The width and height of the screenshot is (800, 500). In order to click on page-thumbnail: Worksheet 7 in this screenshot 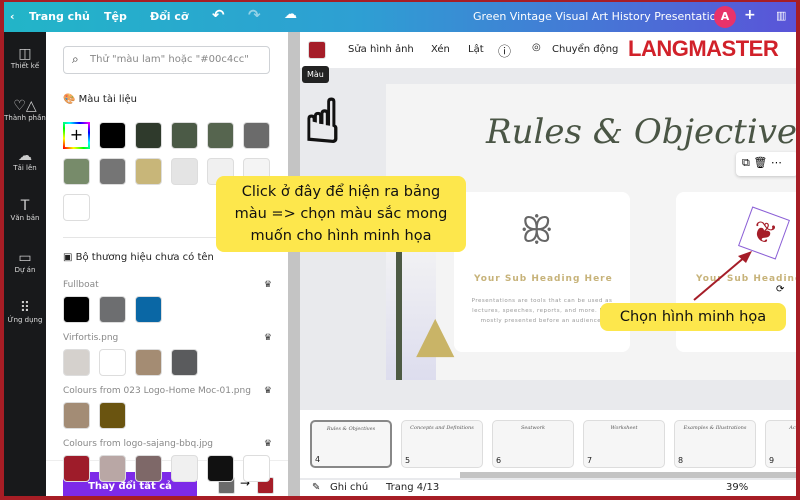, I will do `click(624, 444)`.